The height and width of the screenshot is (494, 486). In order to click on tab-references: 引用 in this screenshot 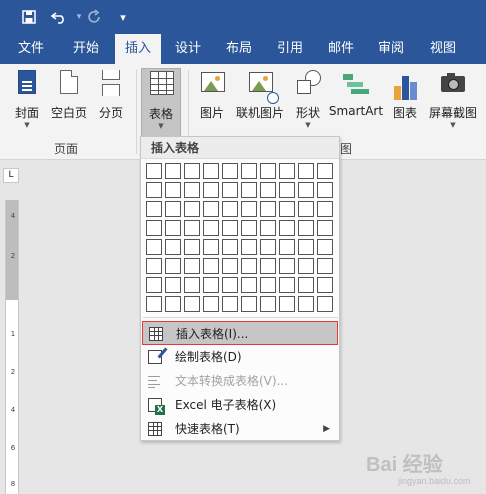, I will do `click(290, 49)`.